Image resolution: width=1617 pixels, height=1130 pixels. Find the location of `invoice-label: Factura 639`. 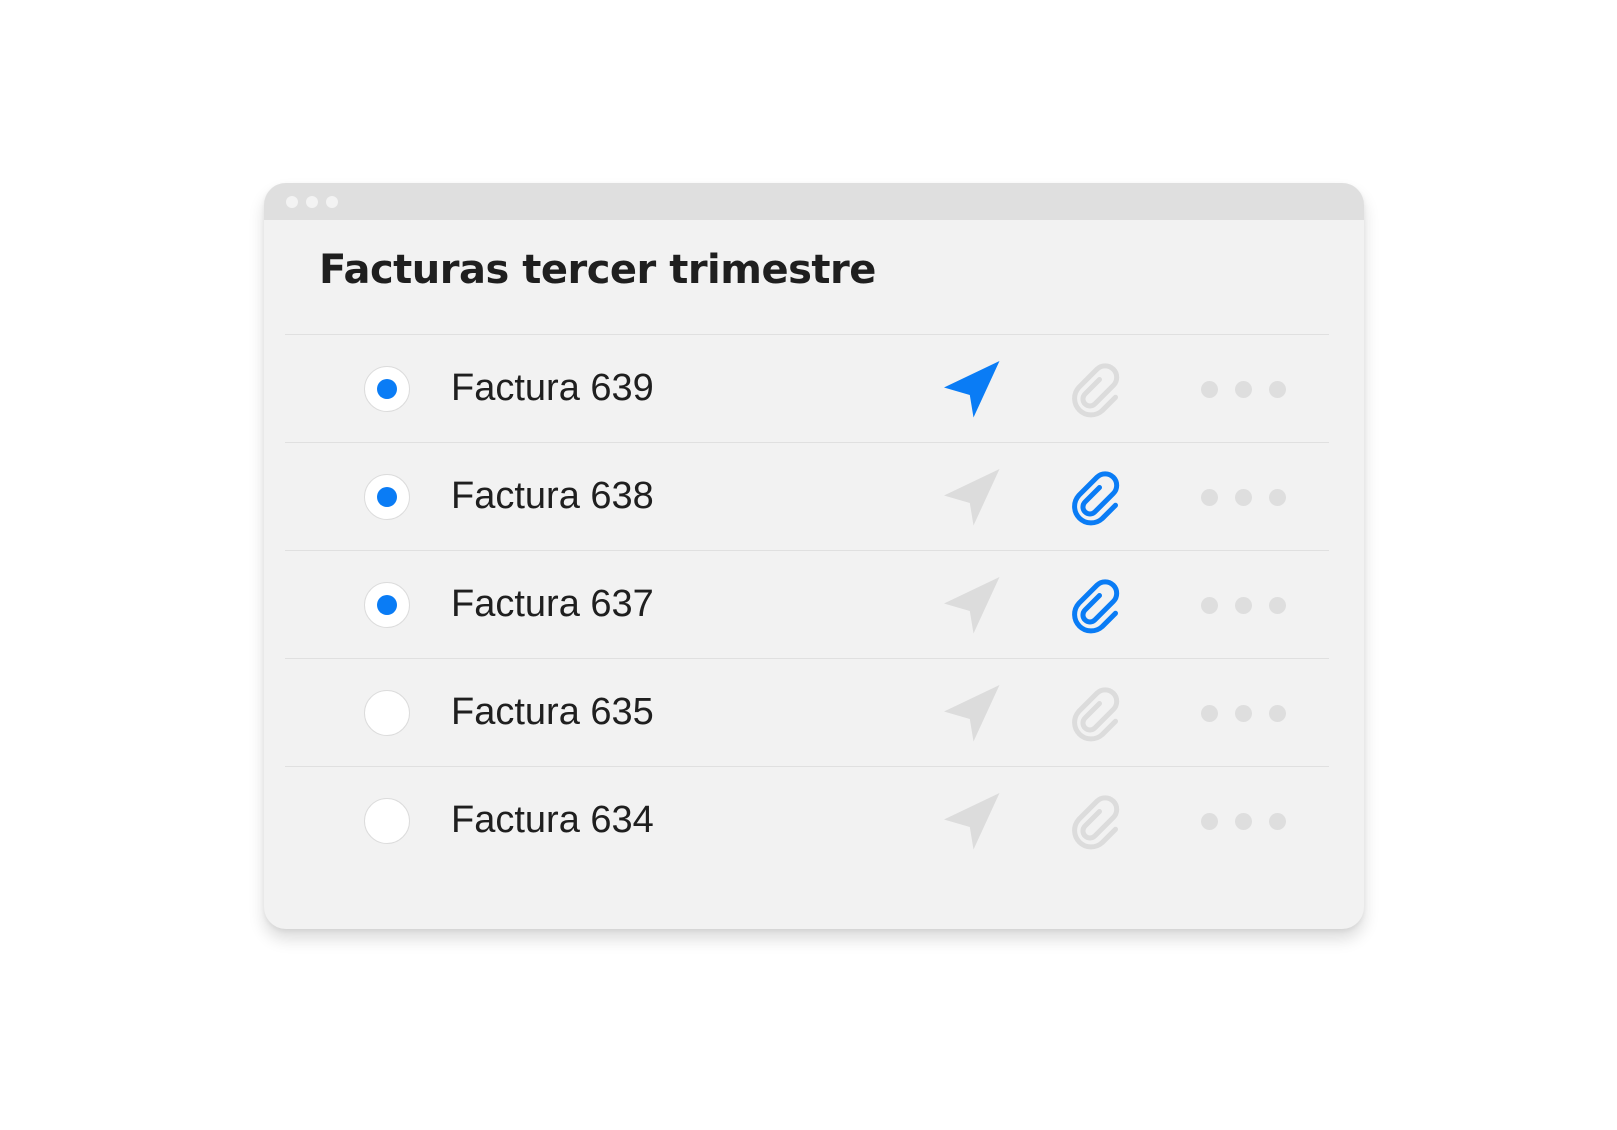

invoice-label: Factura 639 is located at coordinates (552, 388).